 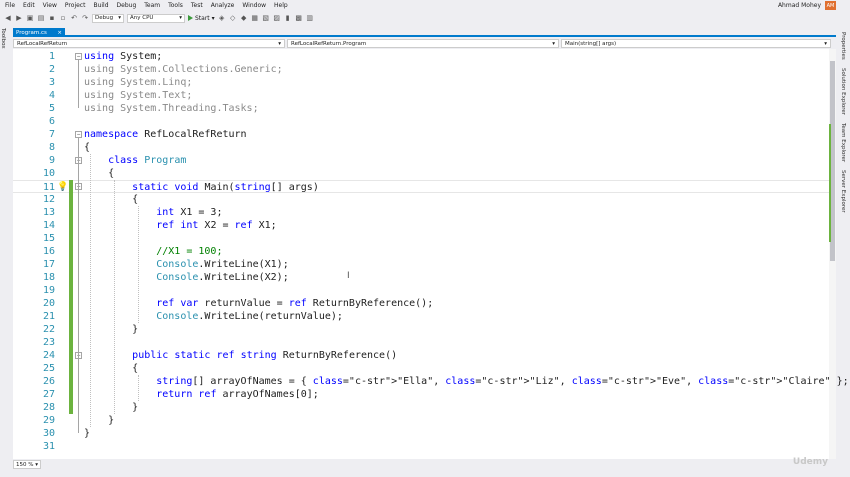 I want to click on line-number: 20, so click(x=48, y=303).